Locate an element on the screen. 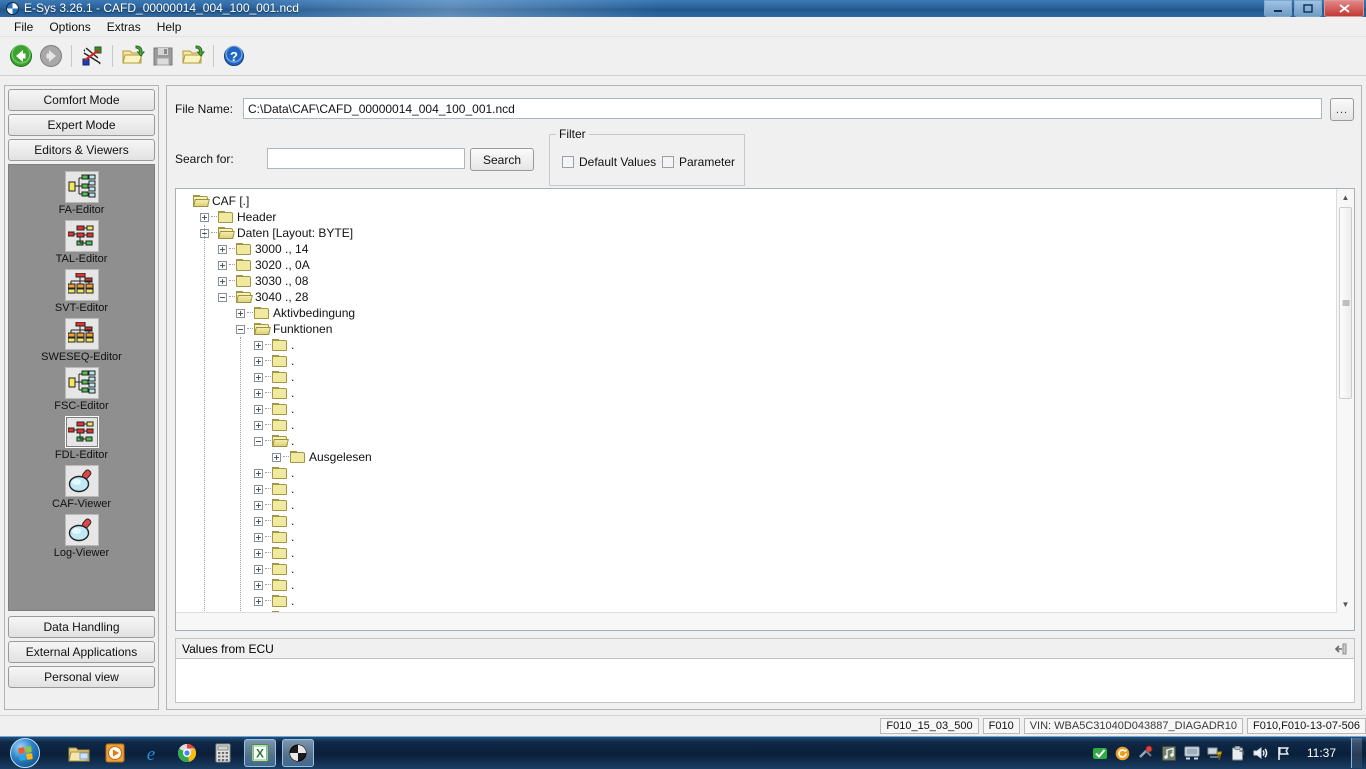 The height and width of the screenshot is (769, 1366). menu-item-options: Options is located at coordinates (69, 27).